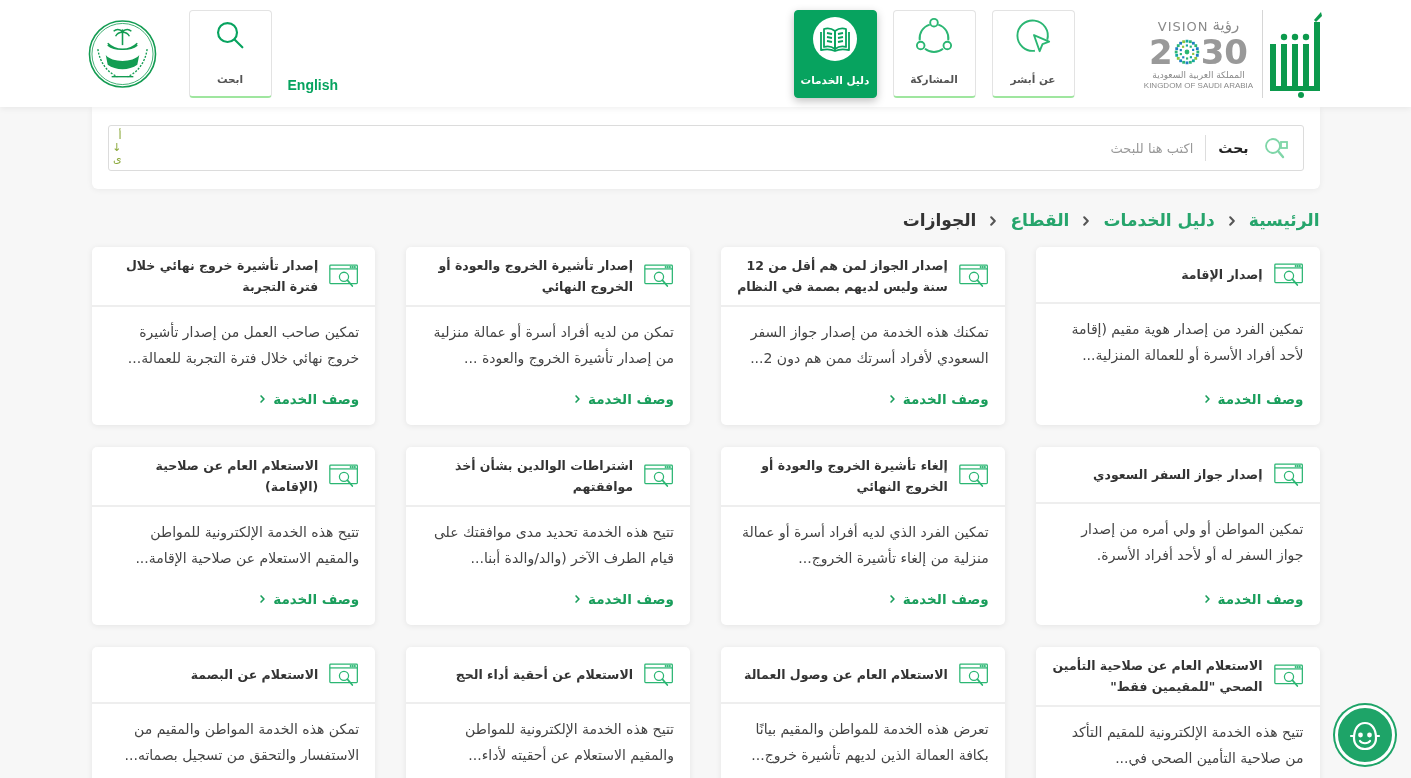 This screenshot has width=1411, height=778. What do you see at coordinates (313, 85) in the screenshot?
I see `language-link: English` at bounding box center [313, 85].